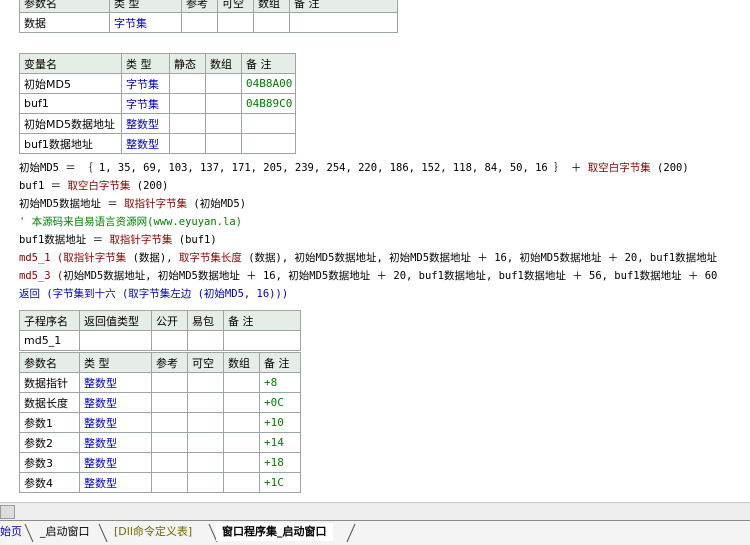  What do you see at coordinates (169, 340) in the screenshot?
I see `sub-public-cell` at bounding box center [169, 340].